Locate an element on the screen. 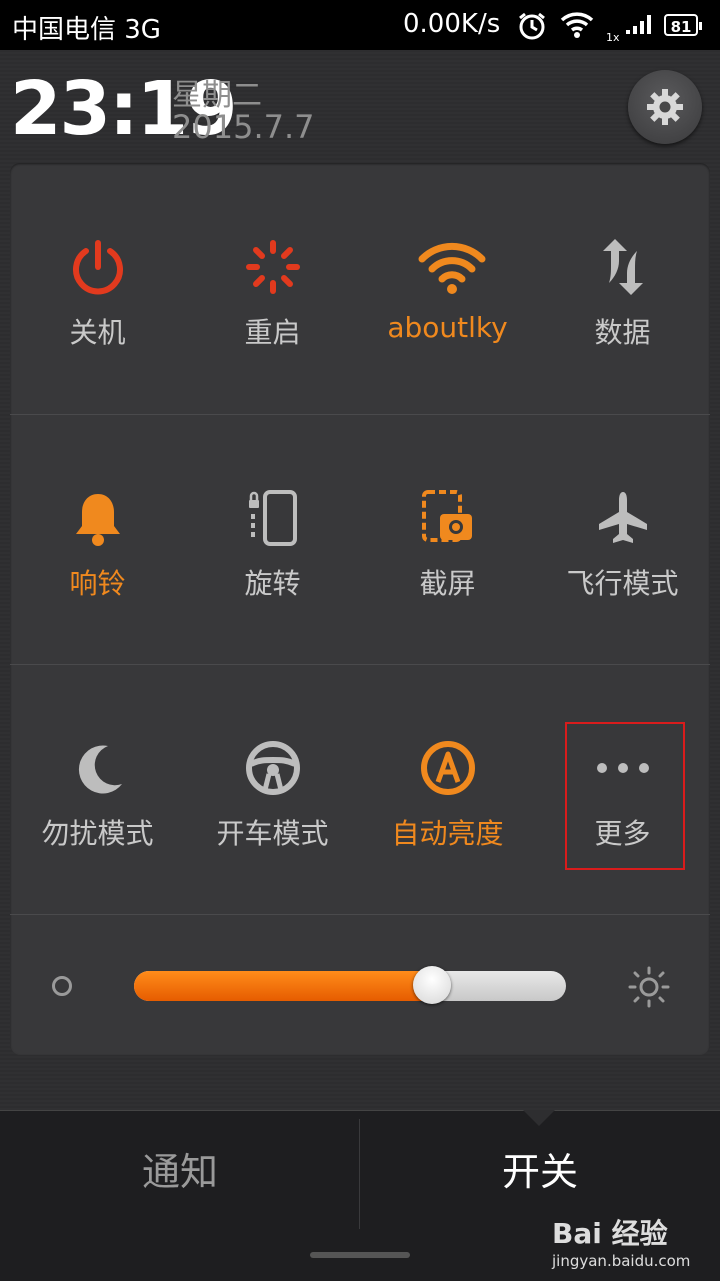  alarm-icon is located at coordinates (532, 29).